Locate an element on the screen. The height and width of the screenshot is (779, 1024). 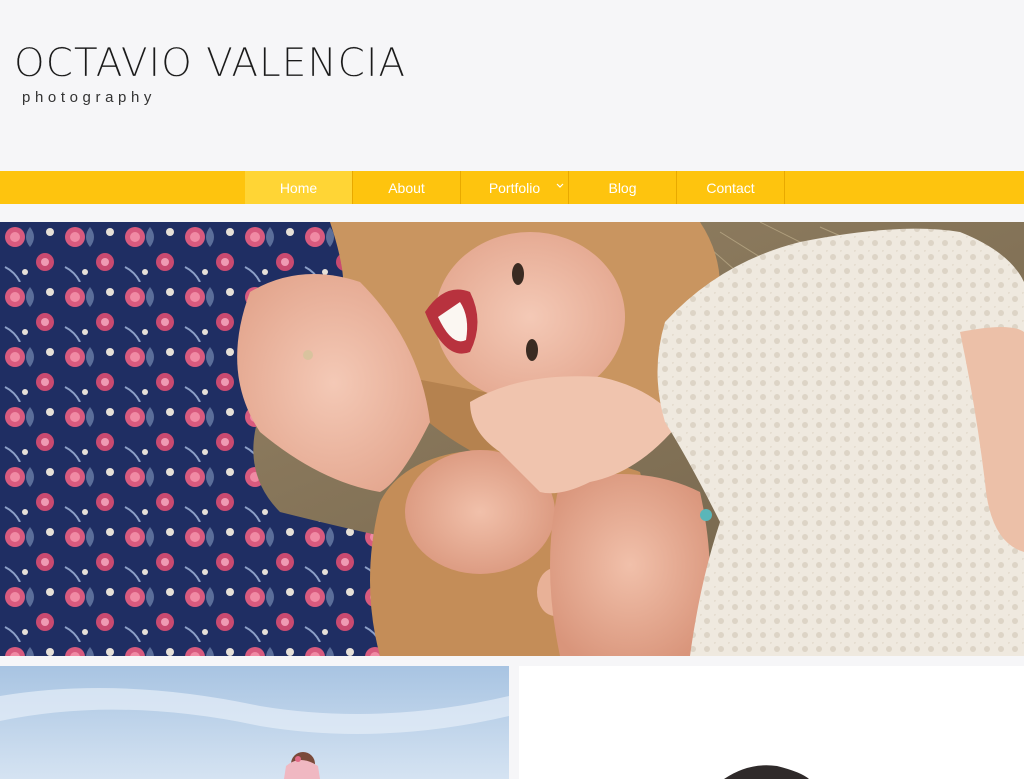
main-nav: Home About Portfolio Blog Contact is located at coordinates (512, 187).